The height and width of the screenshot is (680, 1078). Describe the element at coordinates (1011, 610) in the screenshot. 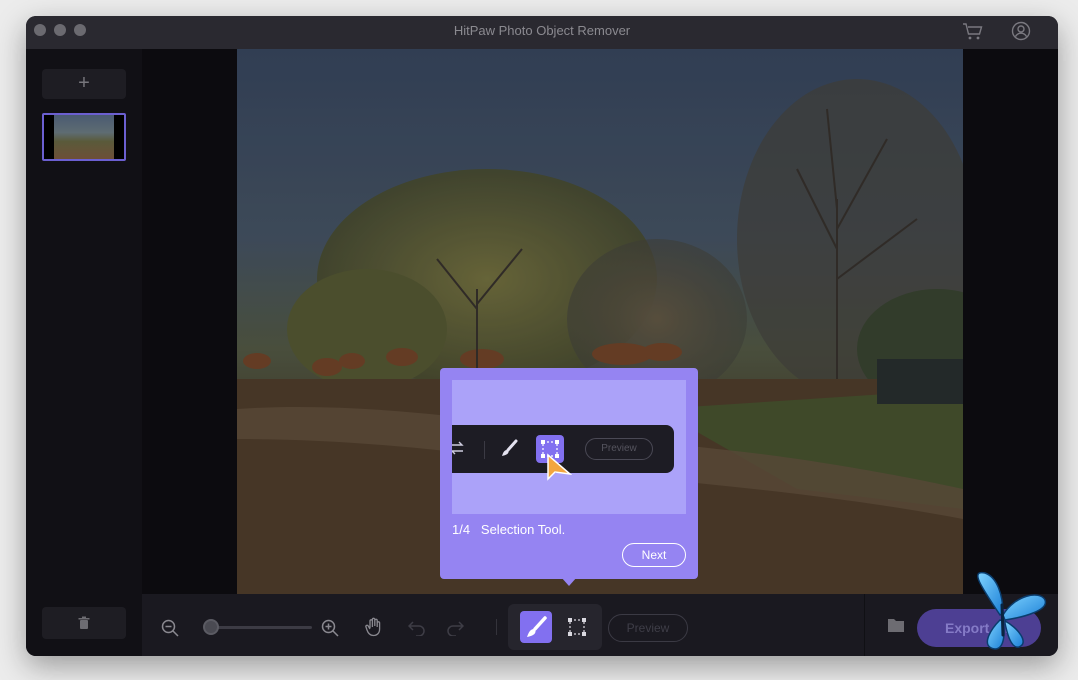

I see `butterfly-mascot-icon` at that location.